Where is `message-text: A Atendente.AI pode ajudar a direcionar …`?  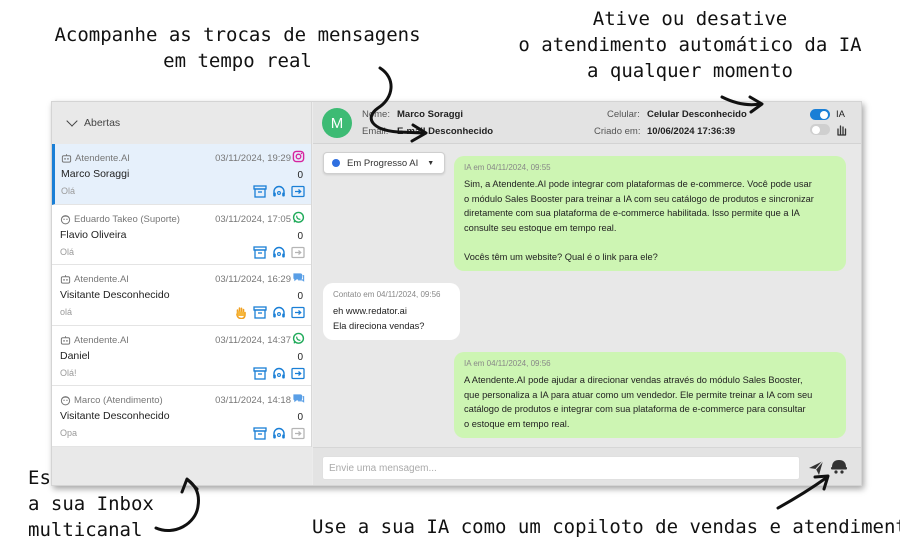
message-text: A Atendente.AI pode ajudar a direcionar … is located at coordinates (633, 380).